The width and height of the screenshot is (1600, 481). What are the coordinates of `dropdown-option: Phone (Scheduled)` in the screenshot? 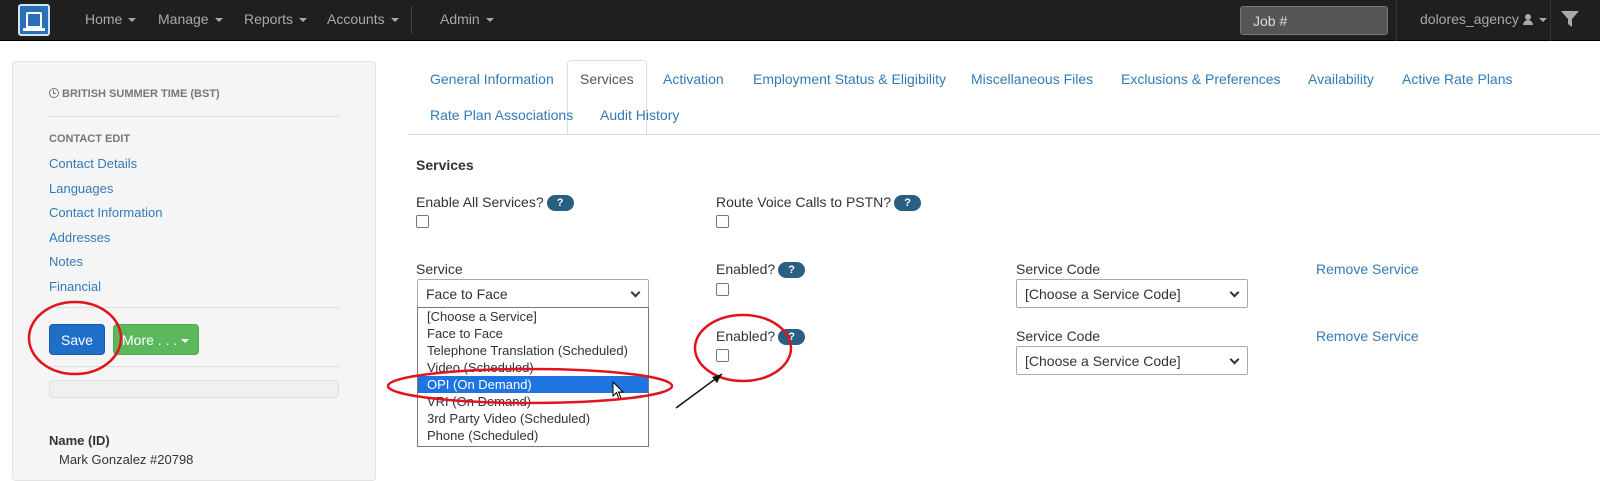 It's located at (533, 435).